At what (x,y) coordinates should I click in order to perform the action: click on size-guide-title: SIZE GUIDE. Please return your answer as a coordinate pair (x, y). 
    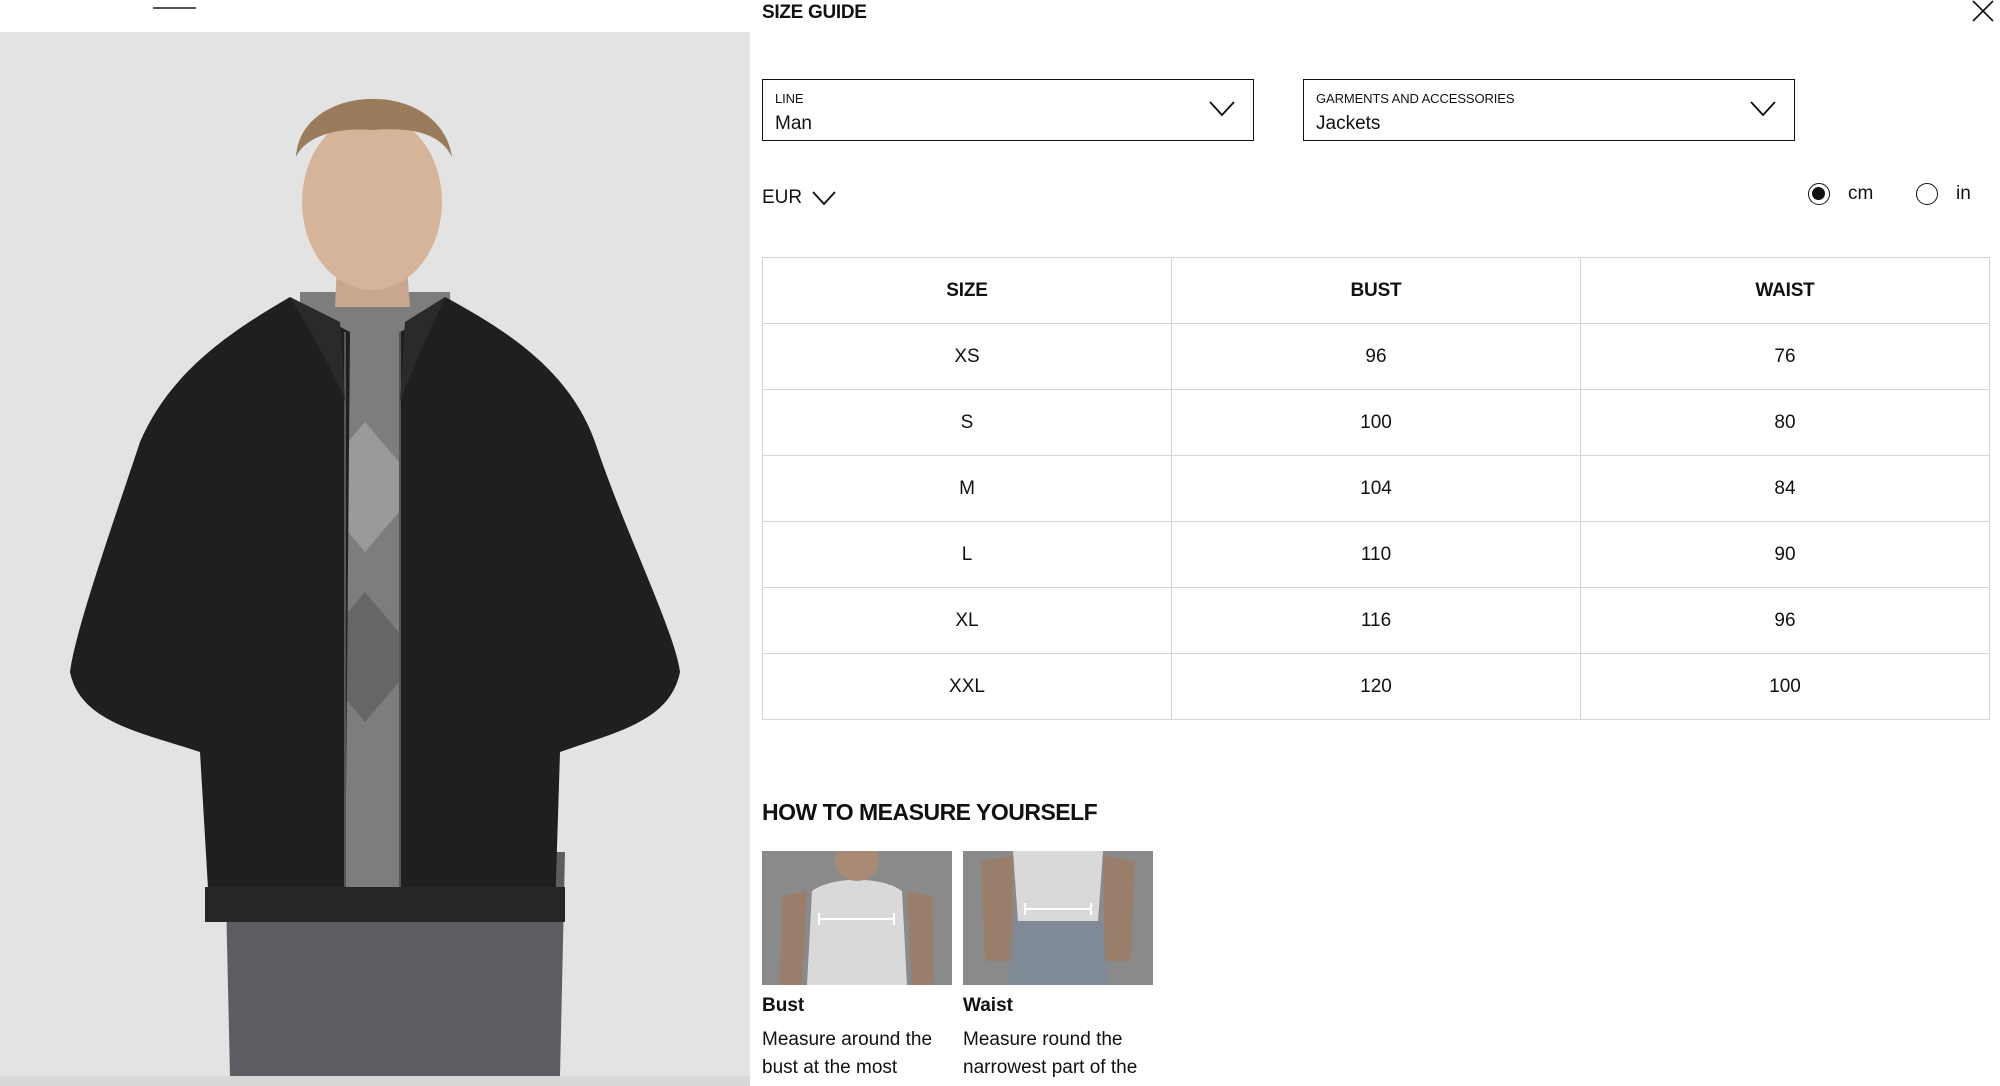
    Looking at the image, I should click on (814, 12).